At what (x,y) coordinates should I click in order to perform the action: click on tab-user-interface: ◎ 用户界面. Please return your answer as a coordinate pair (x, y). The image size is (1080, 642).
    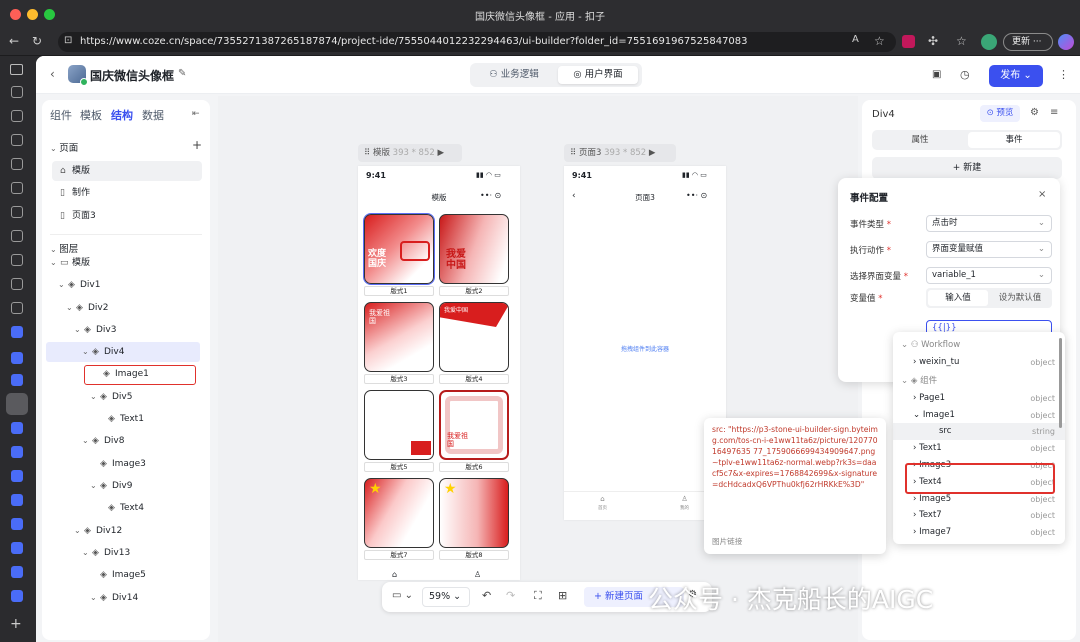
    Looking at the image, I should click on (598, 75).